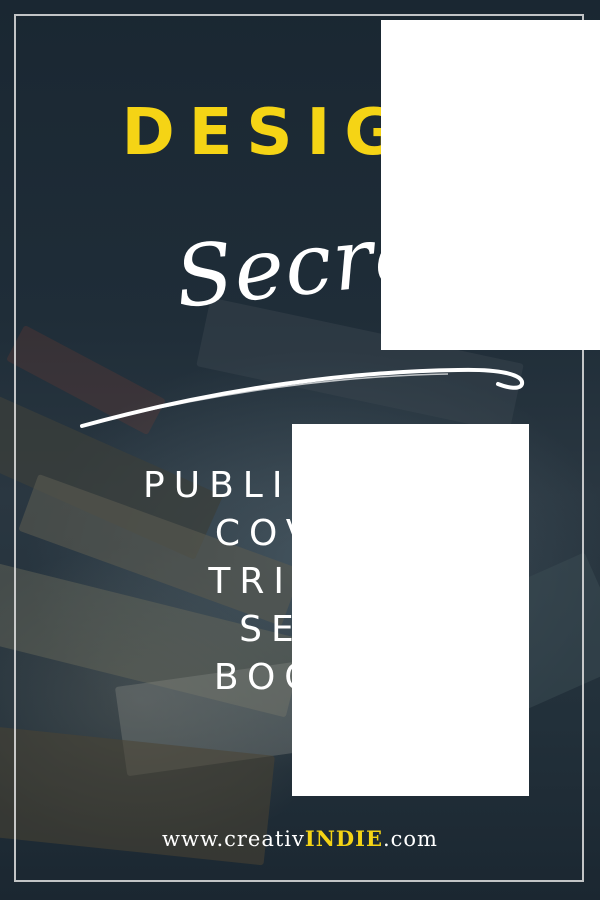  I want to click on url-suffix: .com, so click(410, 839).